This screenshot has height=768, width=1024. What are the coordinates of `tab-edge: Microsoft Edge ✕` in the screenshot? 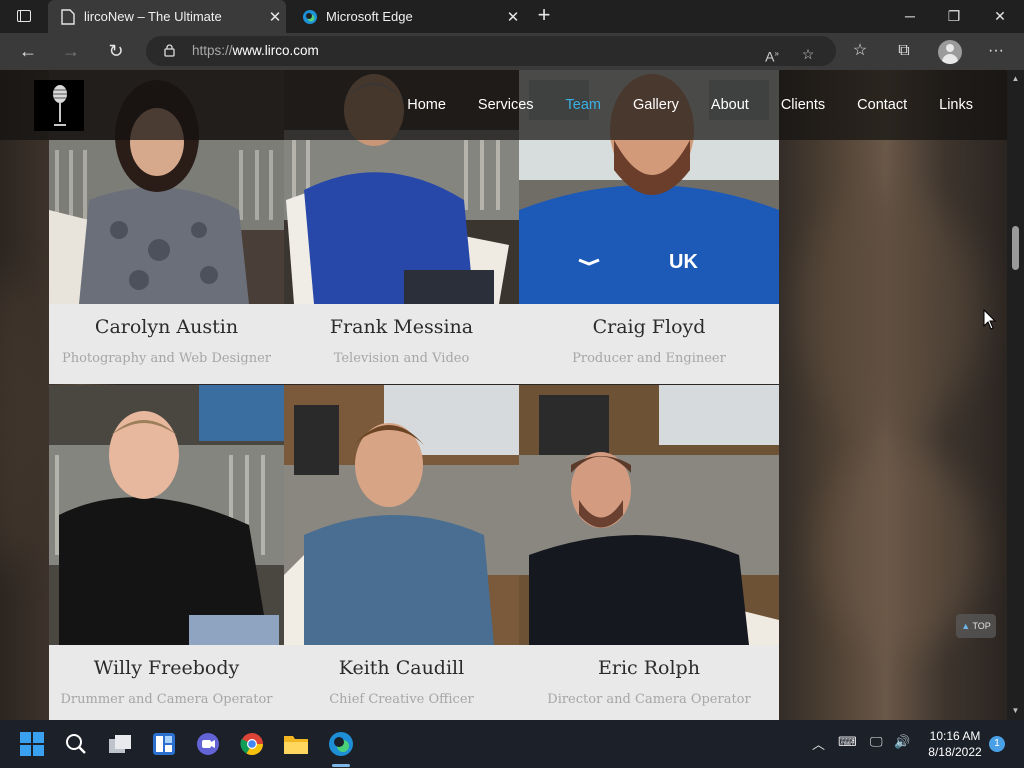 It's located at (407, 16).